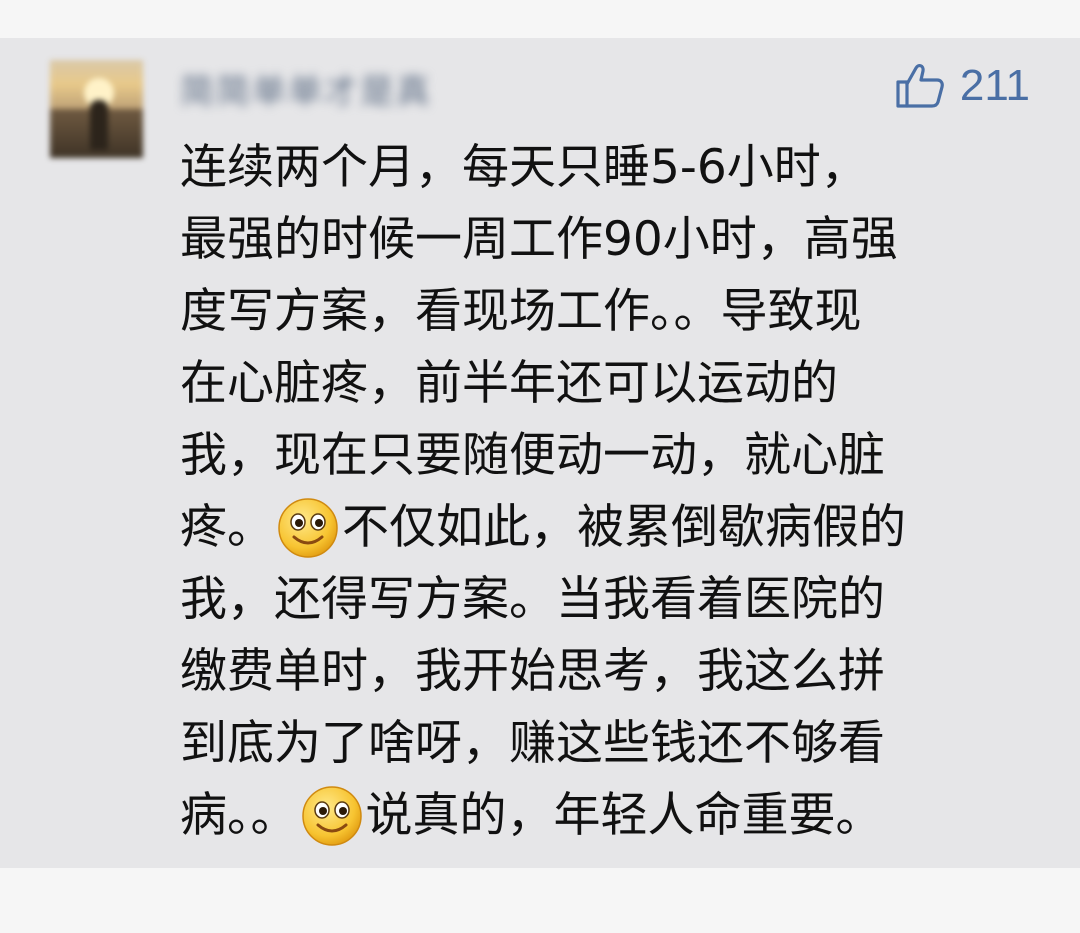 This screenshot has height=933, width=1080. Describe the element at coordinates (227, 527) in the screenshot. I see `comment-text: 疼。` at that location.